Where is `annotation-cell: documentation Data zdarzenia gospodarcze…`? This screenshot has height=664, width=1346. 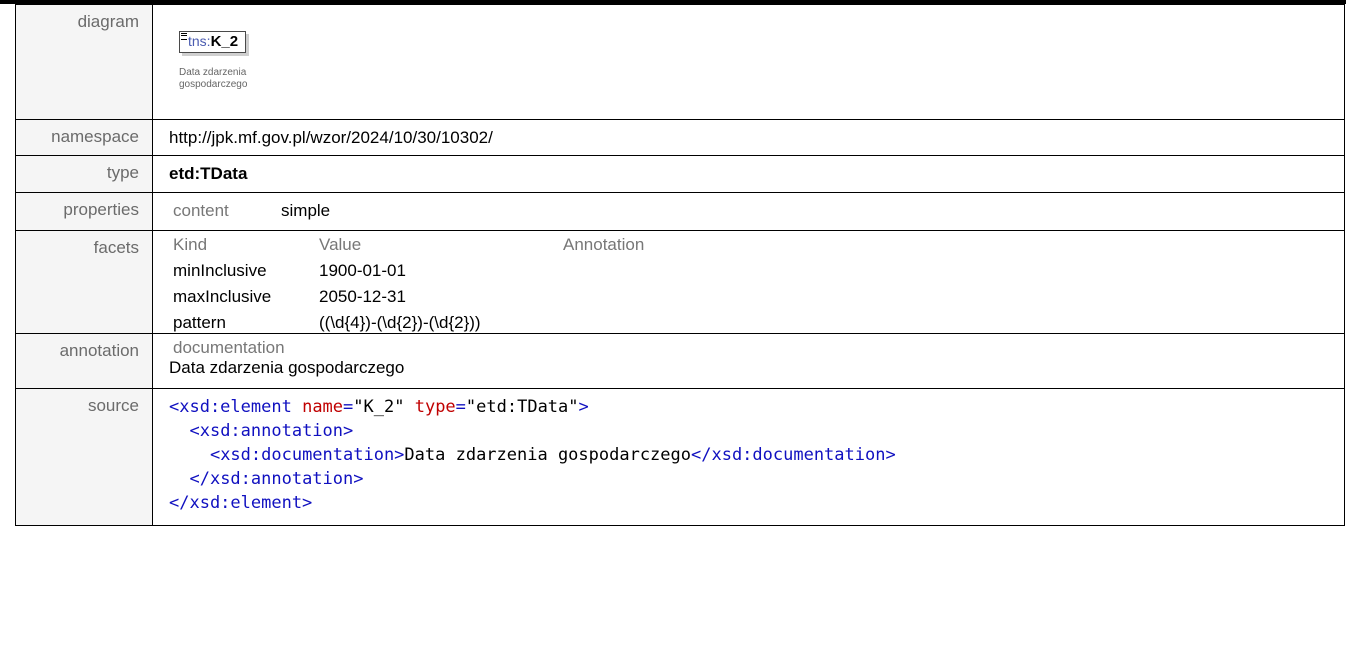 annotation-cell: documentation Data zdarzenia gospodarcze… is located at coordinates (748, 361).